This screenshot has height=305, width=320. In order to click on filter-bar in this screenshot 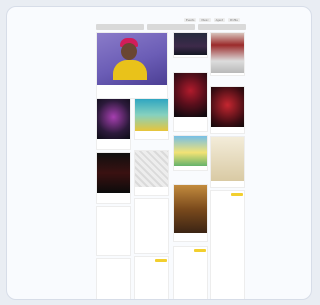, I will do `click(171, 27)`.